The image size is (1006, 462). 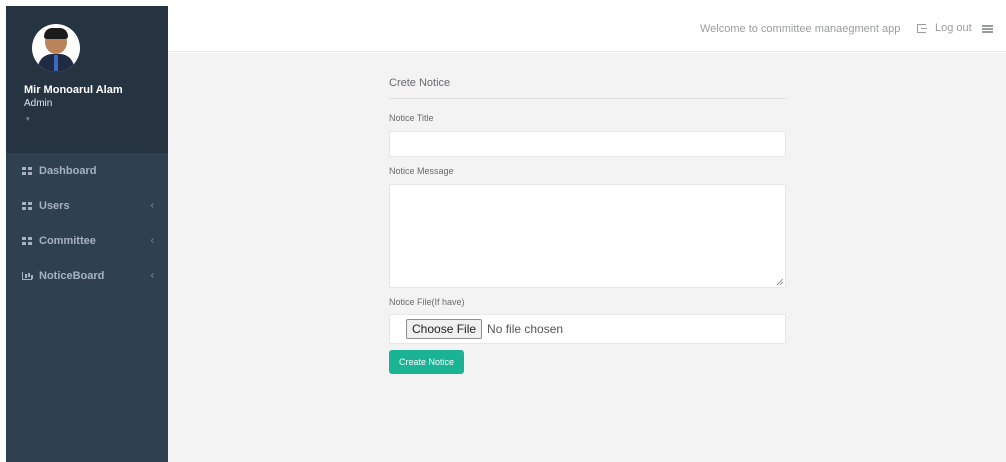 I want to click on notice-title-input, so click(x=587, y=144).